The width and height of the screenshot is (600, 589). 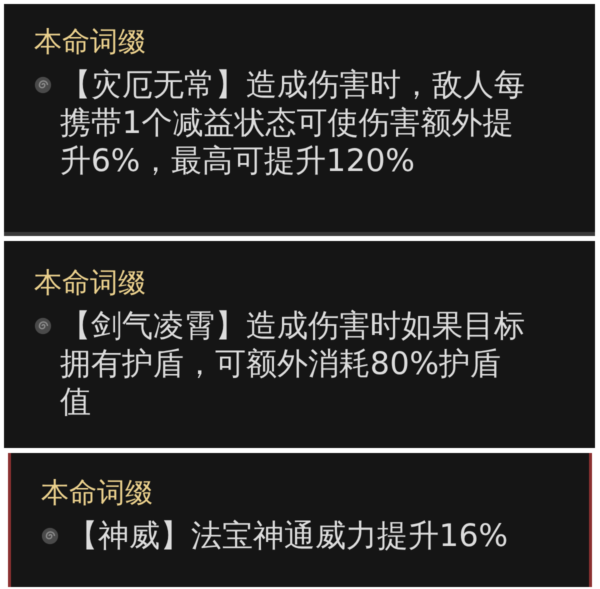 I want to click on affix-description: 【神威】法宝神通威力提升16%, so click(x=288, y=536).